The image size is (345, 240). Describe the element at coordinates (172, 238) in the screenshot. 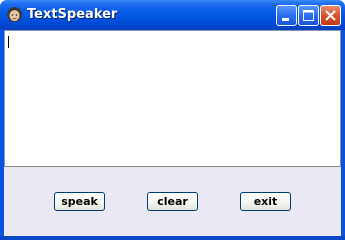

I see `window-frame-bottom` at that location.